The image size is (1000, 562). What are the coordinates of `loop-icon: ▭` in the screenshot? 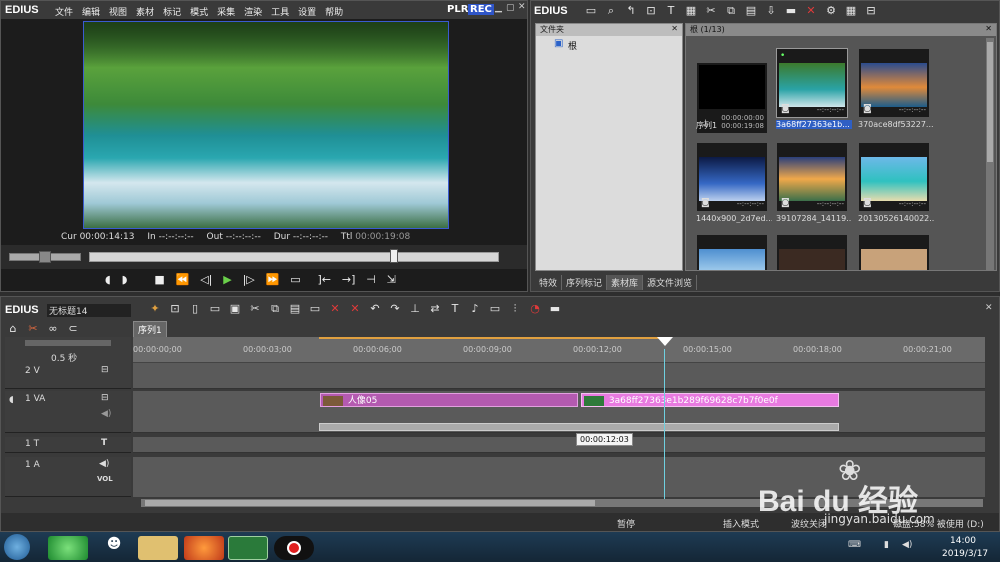 It's located at (295, 279).